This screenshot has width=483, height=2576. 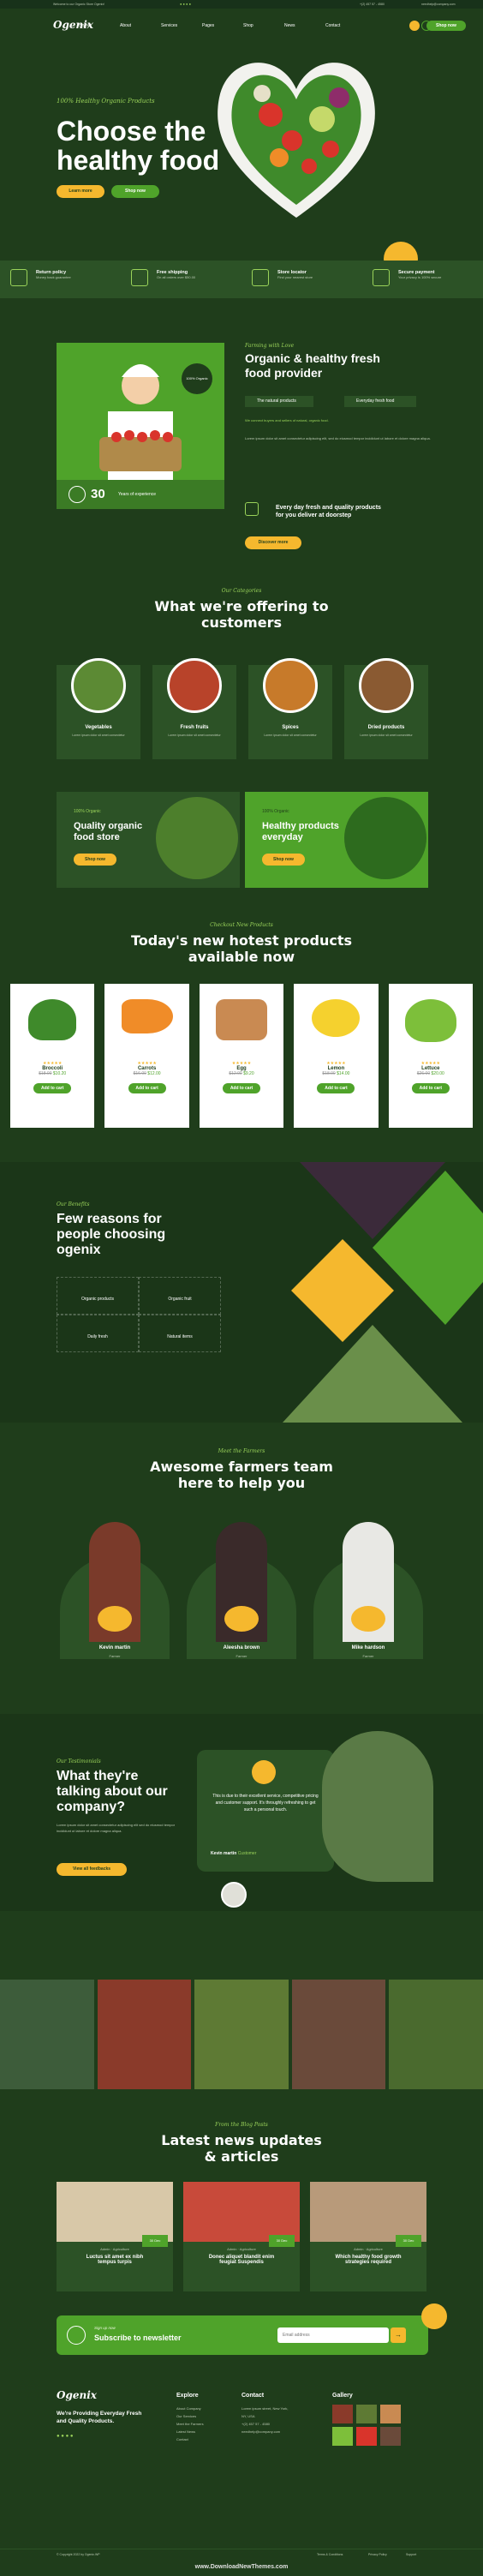 What do you see at coordinates (99, 685) in the screenshot?
I see `vegetables-image` at bounding box center [99, 685].